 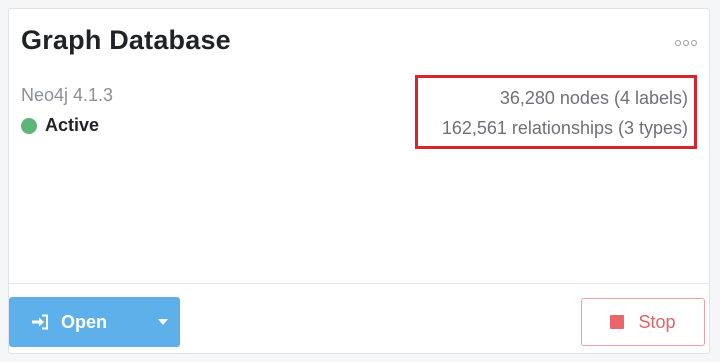 I want to click on stop-button-label: Stop, so click(x=657, y=321).